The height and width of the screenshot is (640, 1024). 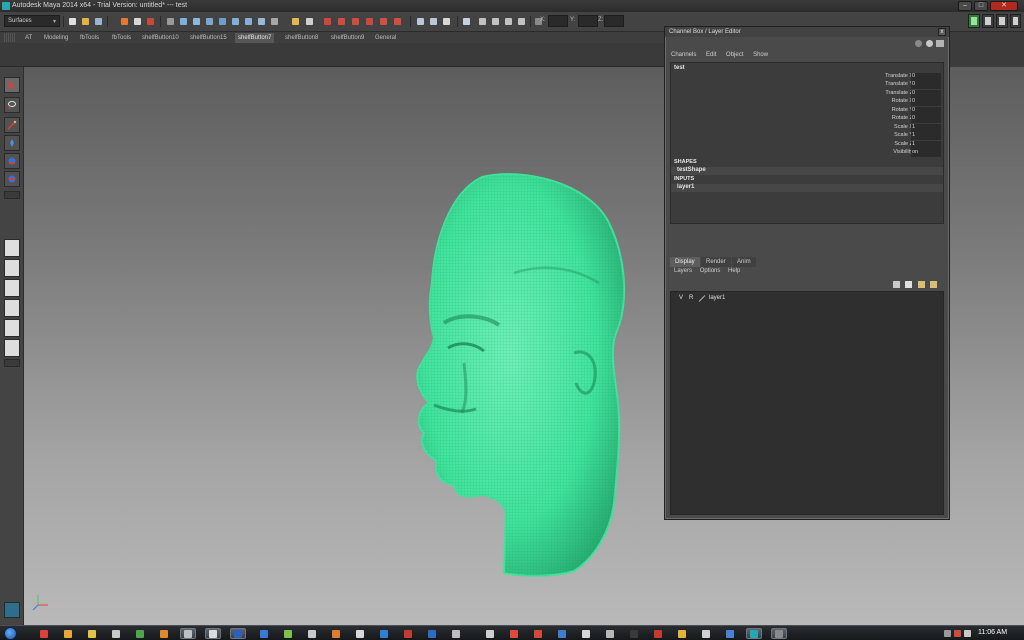 What do you see at coordinates (383, 21) in the screenshot?
I see `render-view-icon` at bounding box center [383, 21].